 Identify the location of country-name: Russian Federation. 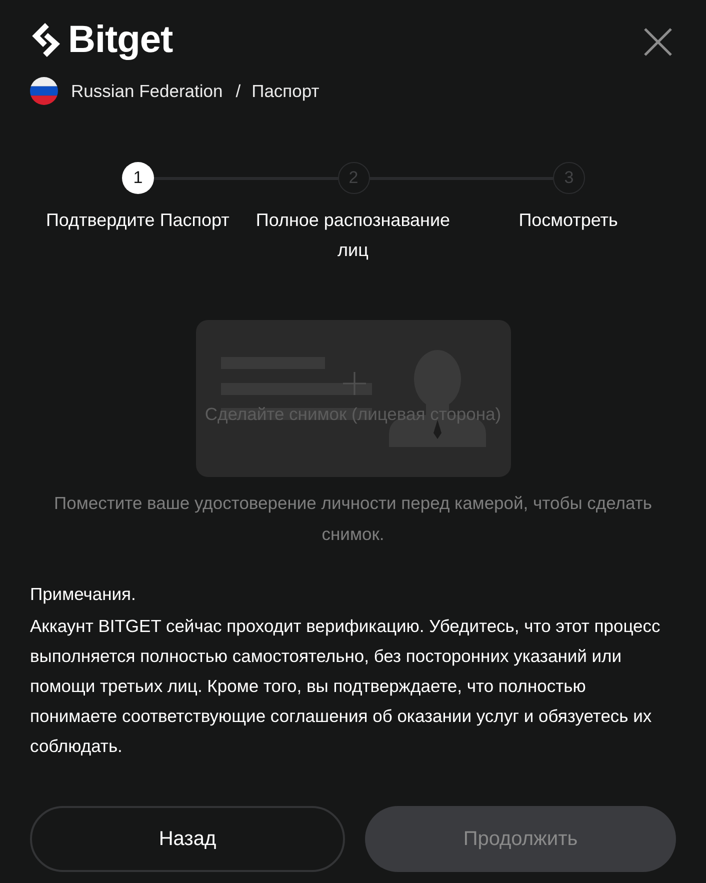
(147, 91).